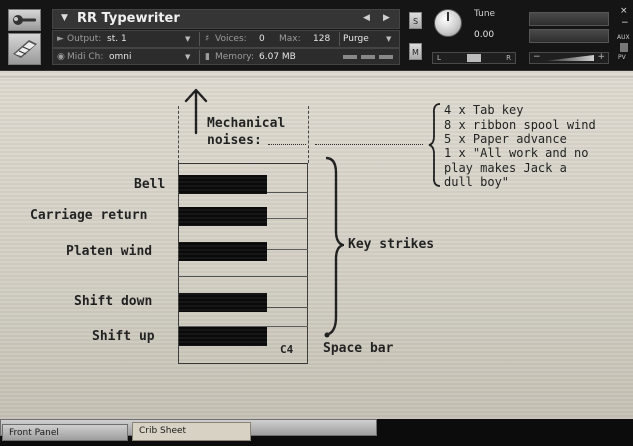 The height and width of the screenshot is (446, 633). What do you see at coordinates (391, 244) in the screenshot?
I see `key-strikes-label: Key strikes` at bounding box center [391, 244].